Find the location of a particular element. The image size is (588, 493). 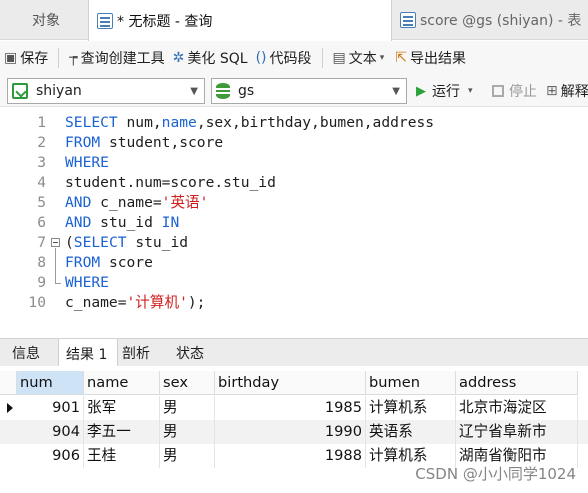

line-number: 10 is located at coordinates (37, 302).